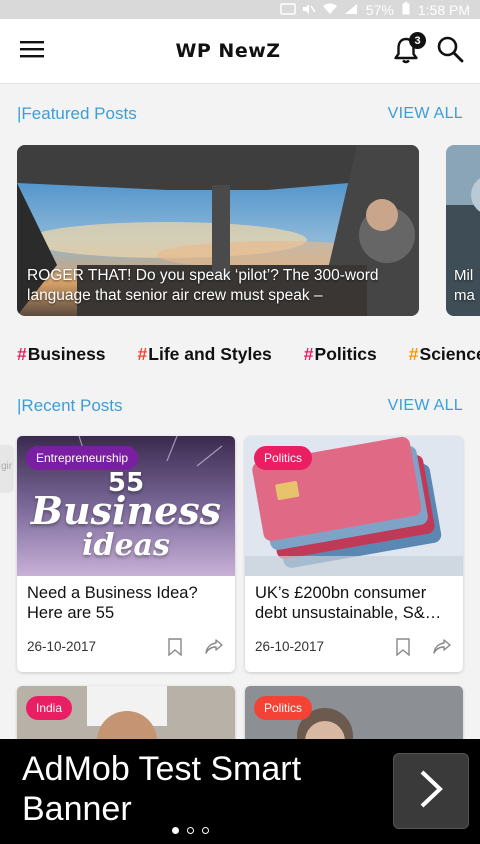 The image size is (480, 844). What do you see at coordinates (126, 545) in the screenshot?
I see `image-text-ideas: ideas` at bounding box center [126, 545].